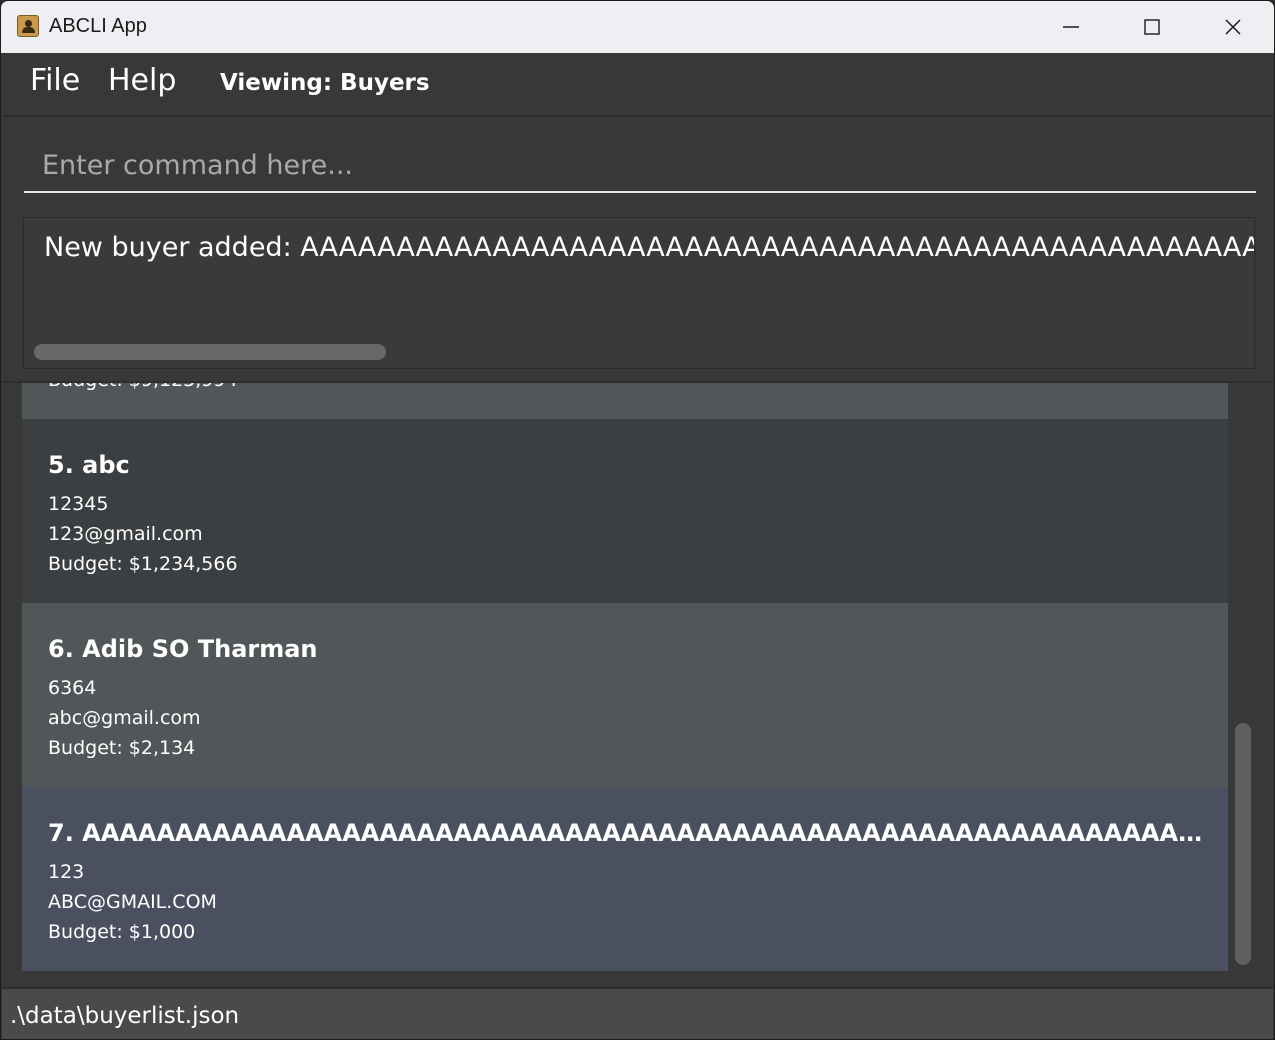 Image resolution: width=1275 pixels, height=1040 pixels. I want to click on status-file-path: .\data\buyerlist.json, so click(125, 1016).